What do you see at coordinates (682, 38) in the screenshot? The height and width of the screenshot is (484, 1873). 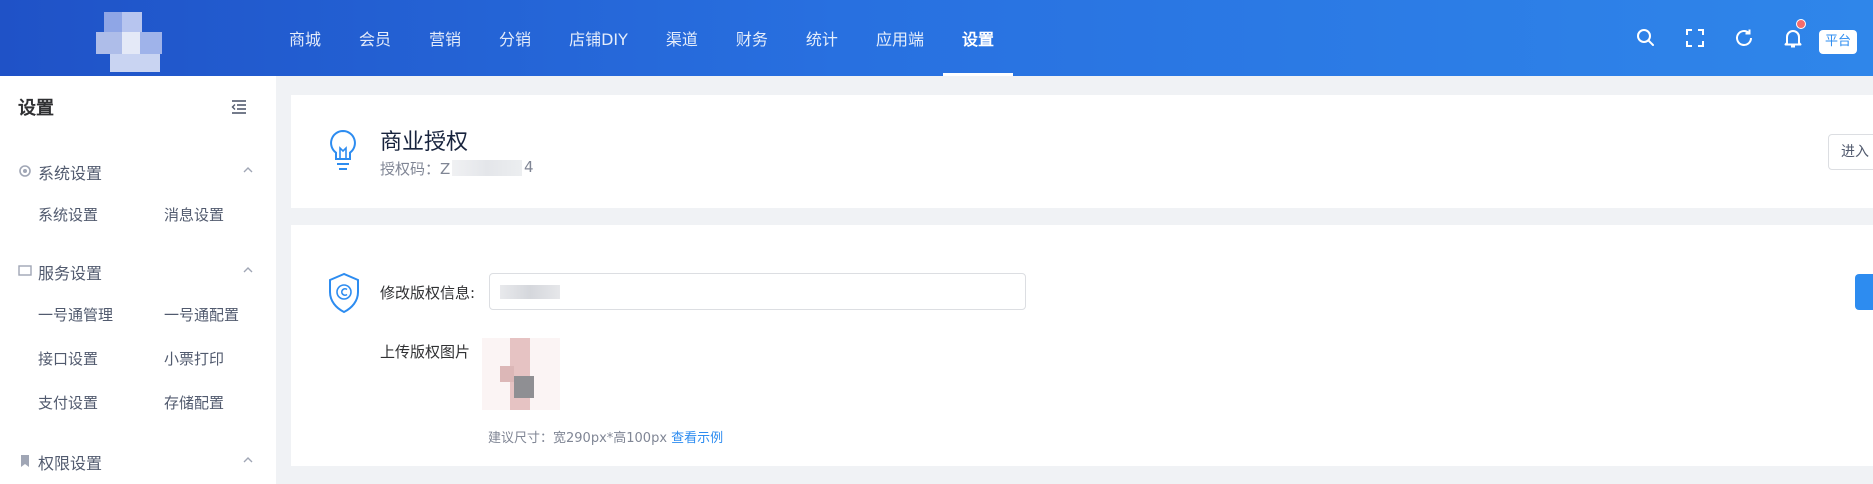 I see `nav-item-channel: 渠道` at bounding box center [682, 38].